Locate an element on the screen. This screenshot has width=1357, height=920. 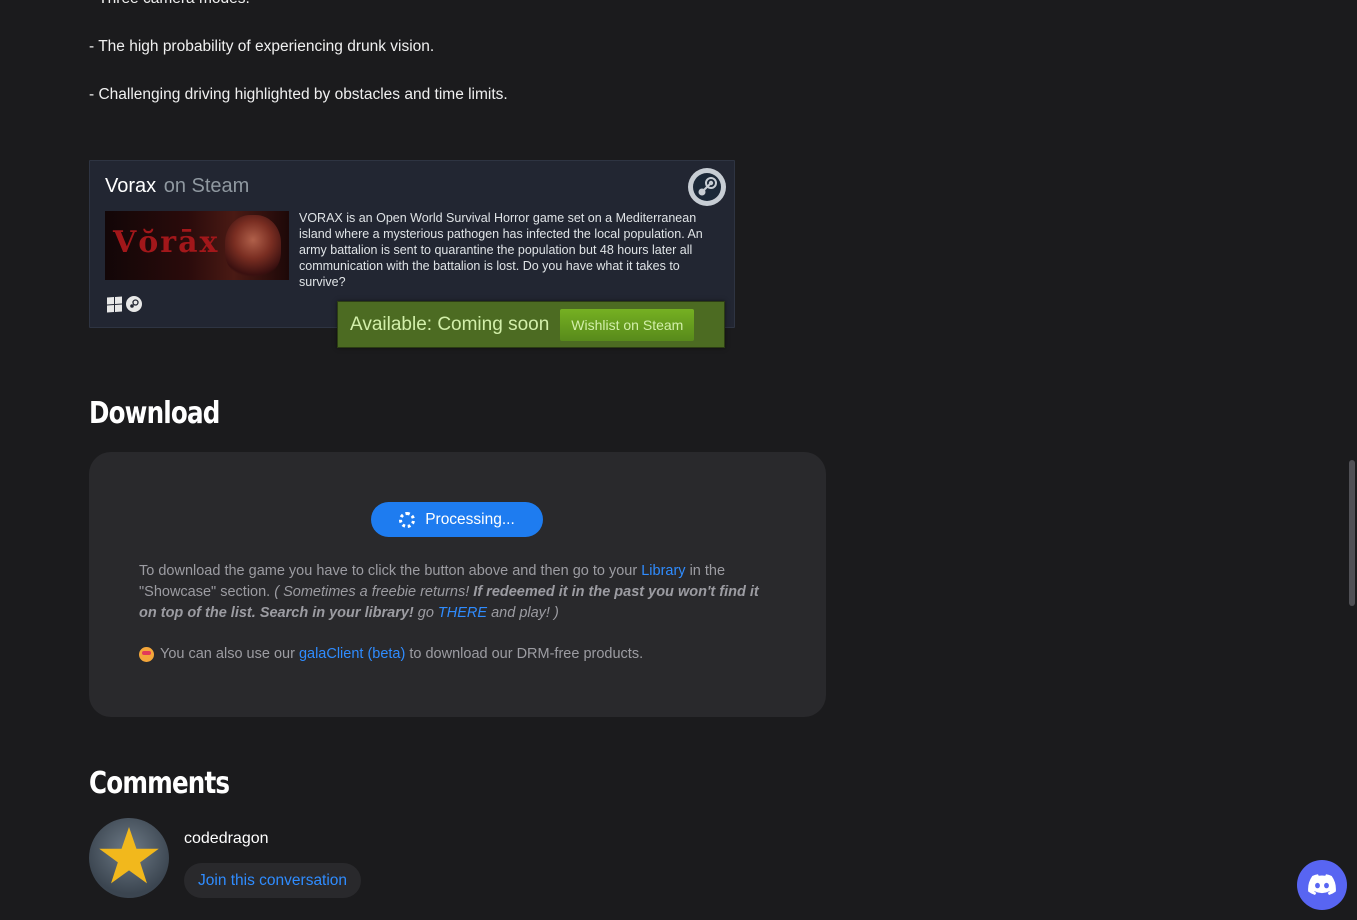
steam-logo-icon is located at coordinates (707, 187).